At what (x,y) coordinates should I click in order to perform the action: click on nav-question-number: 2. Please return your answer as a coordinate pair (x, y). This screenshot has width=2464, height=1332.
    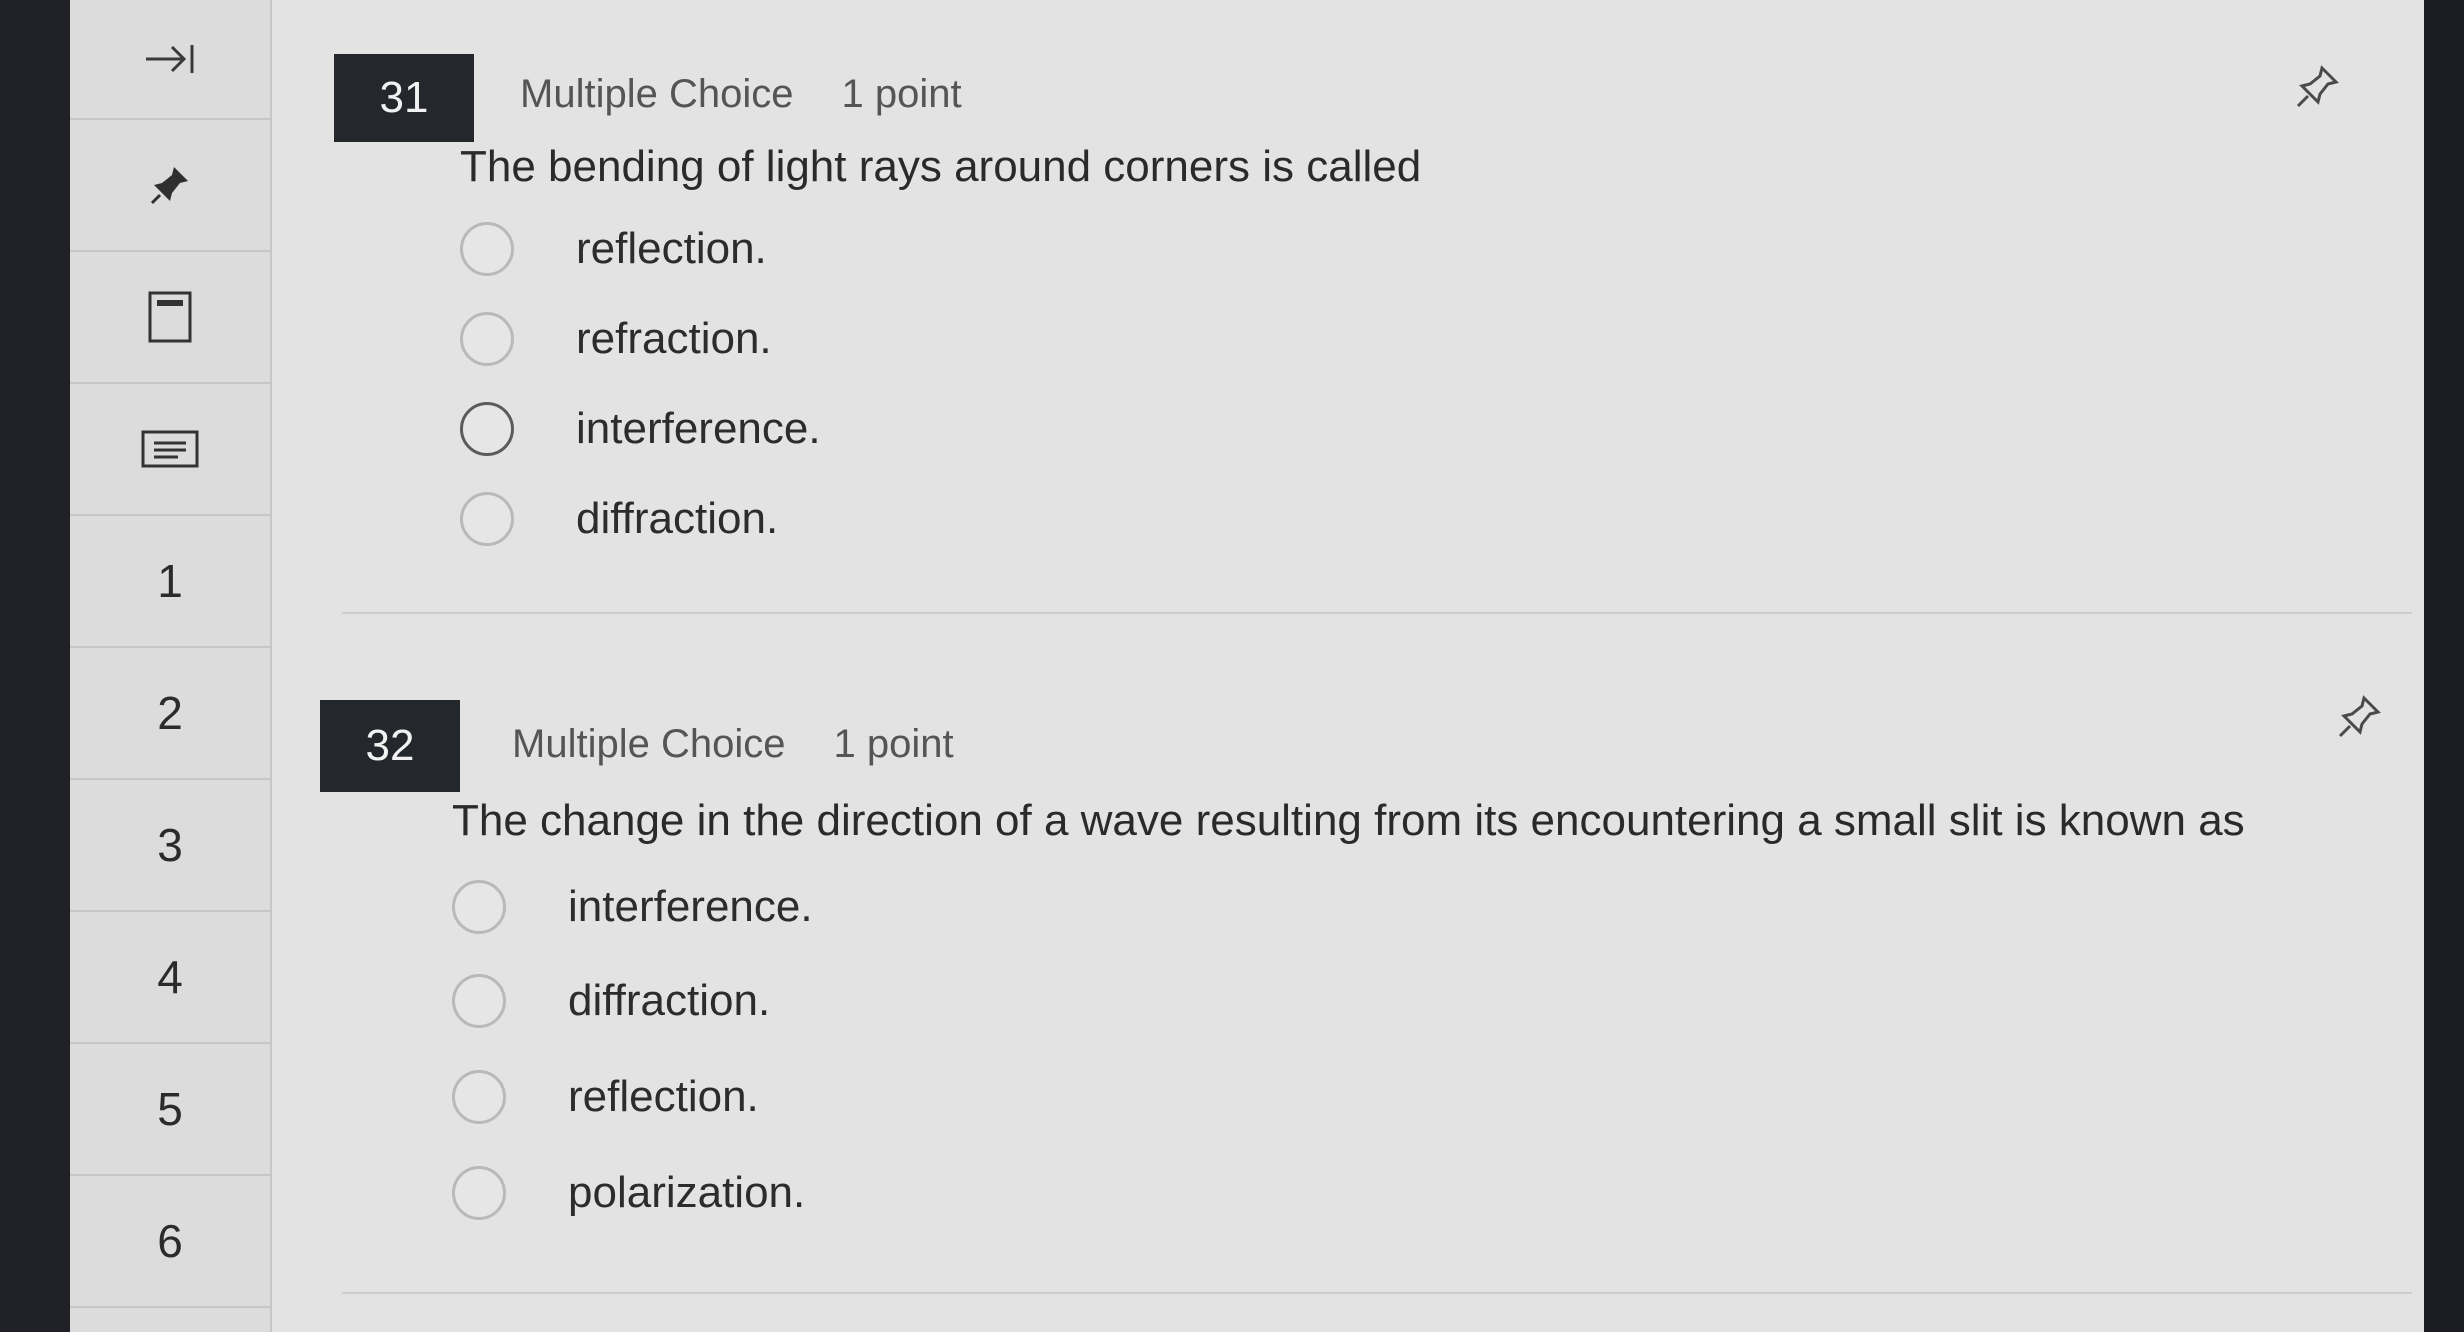
    Looking at the image, I should click on (170, 713).